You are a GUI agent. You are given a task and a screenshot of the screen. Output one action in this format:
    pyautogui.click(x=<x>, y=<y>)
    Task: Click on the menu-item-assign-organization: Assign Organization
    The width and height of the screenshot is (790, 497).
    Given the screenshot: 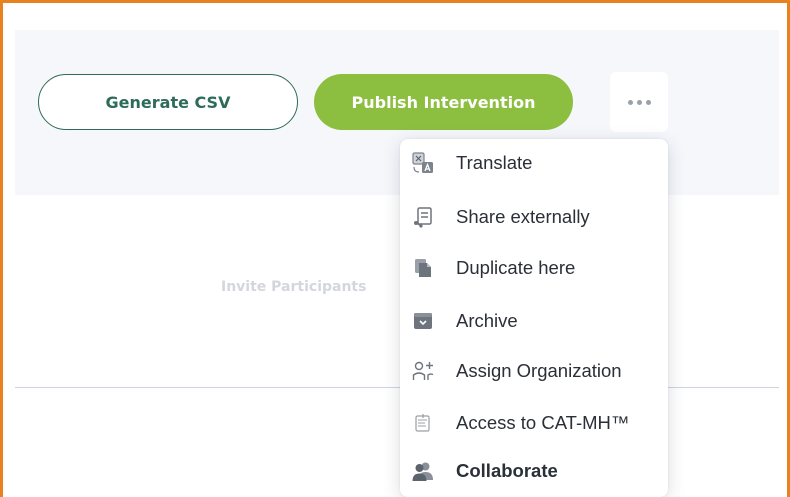 What is the action you would take?
    pyautogui.click(x=534, y=371)
    